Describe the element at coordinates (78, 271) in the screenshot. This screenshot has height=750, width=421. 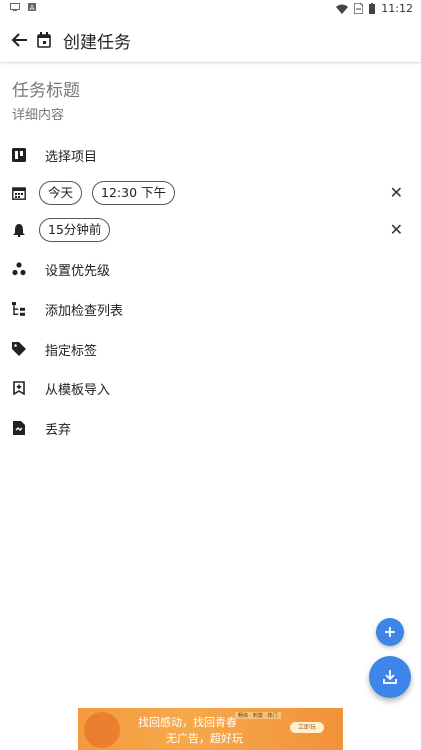
I see `set-priority-label: 设置优先级` at that location.